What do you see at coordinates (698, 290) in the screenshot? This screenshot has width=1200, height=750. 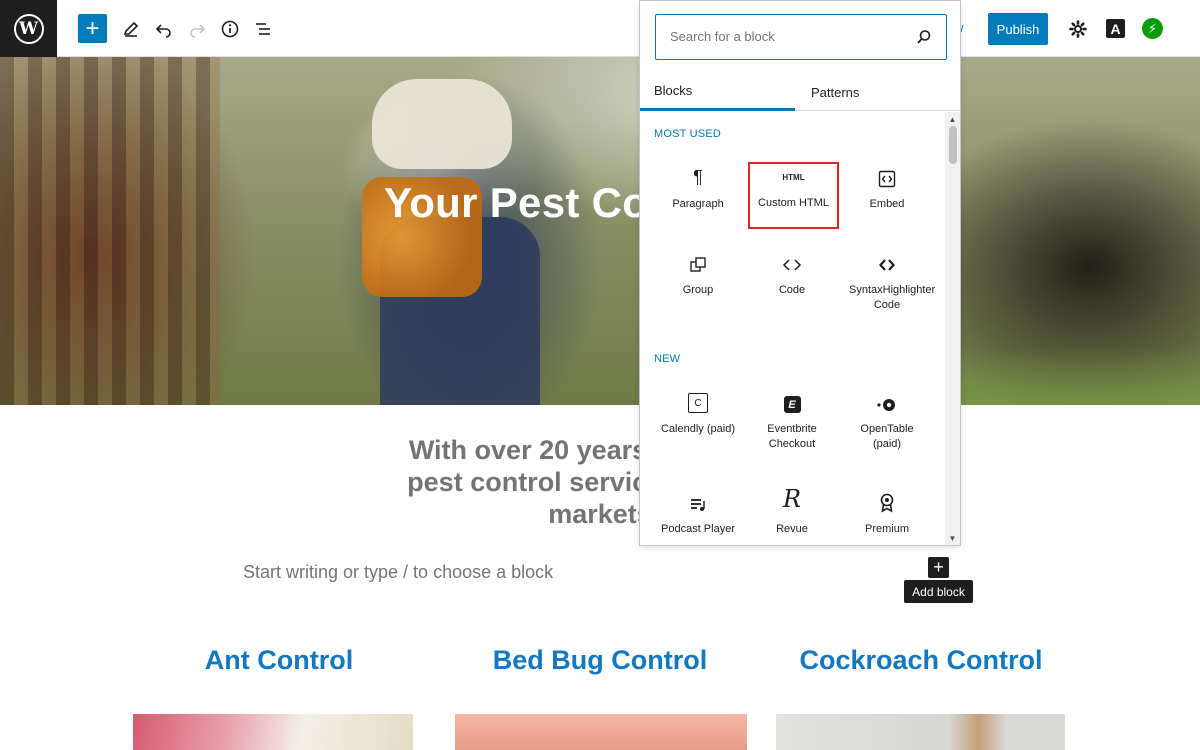 I see `block-item-label: Group` at bounding box center [698, 290].